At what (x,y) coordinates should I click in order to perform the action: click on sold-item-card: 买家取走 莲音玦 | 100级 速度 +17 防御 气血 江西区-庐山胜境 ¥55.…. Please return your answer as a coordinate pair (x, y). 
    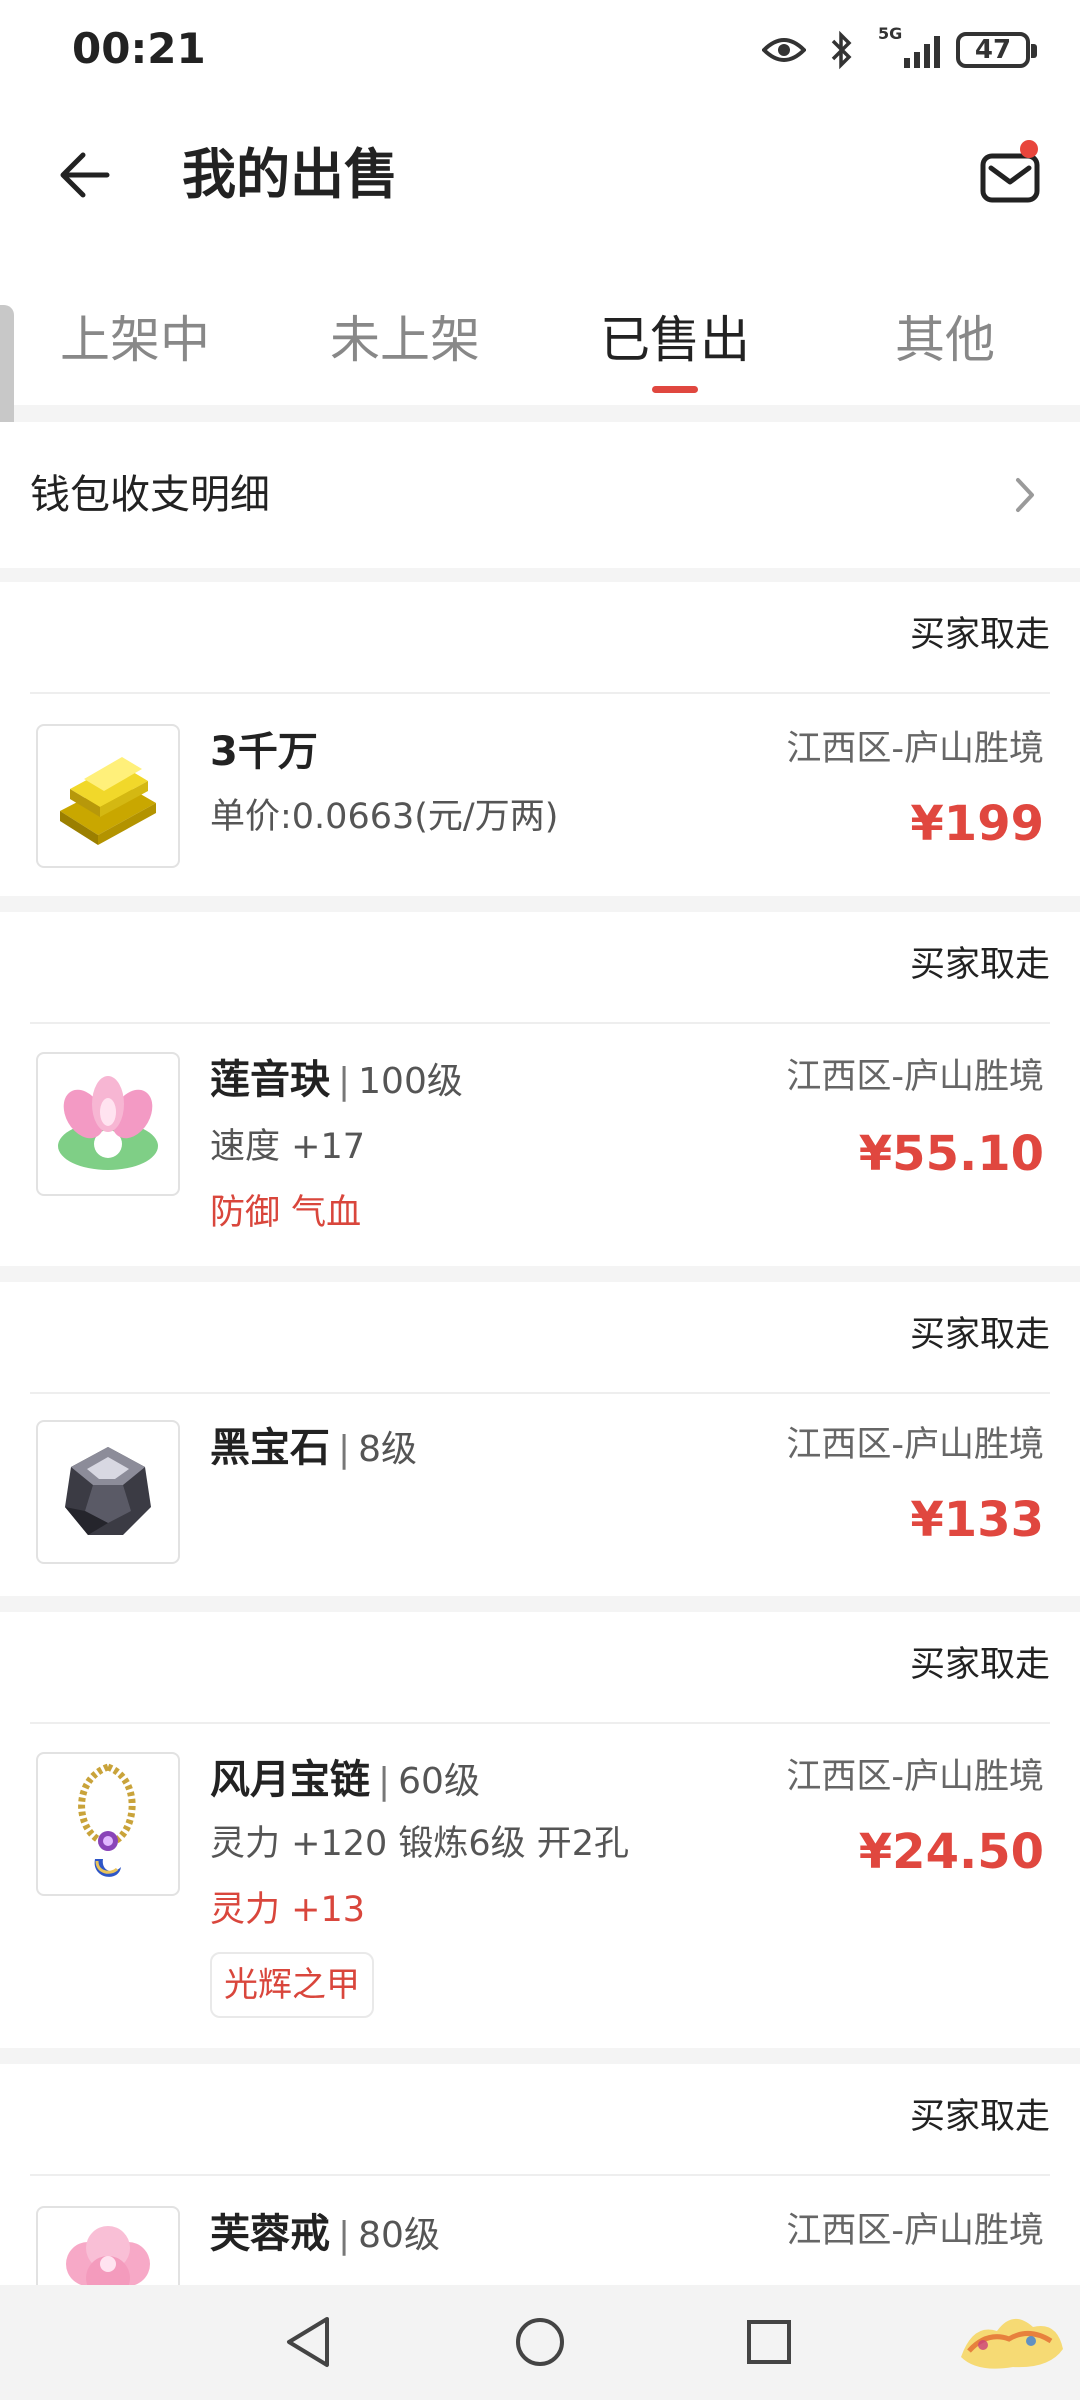
    Looking at the image, I should click on (540, 1089).